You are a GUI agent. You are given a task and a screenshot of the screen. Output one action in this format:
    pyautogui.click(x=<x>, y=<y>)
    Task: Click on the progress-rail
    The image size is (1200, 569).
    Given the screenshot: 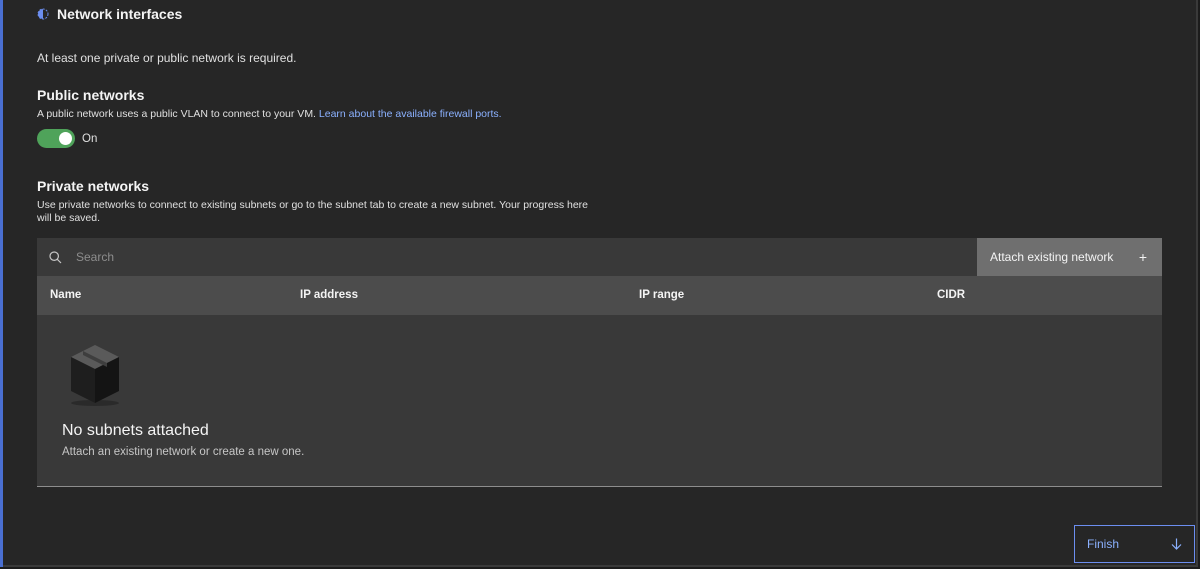 What is the action you would take?
    pyautogui.click(x=1, y=283)
    